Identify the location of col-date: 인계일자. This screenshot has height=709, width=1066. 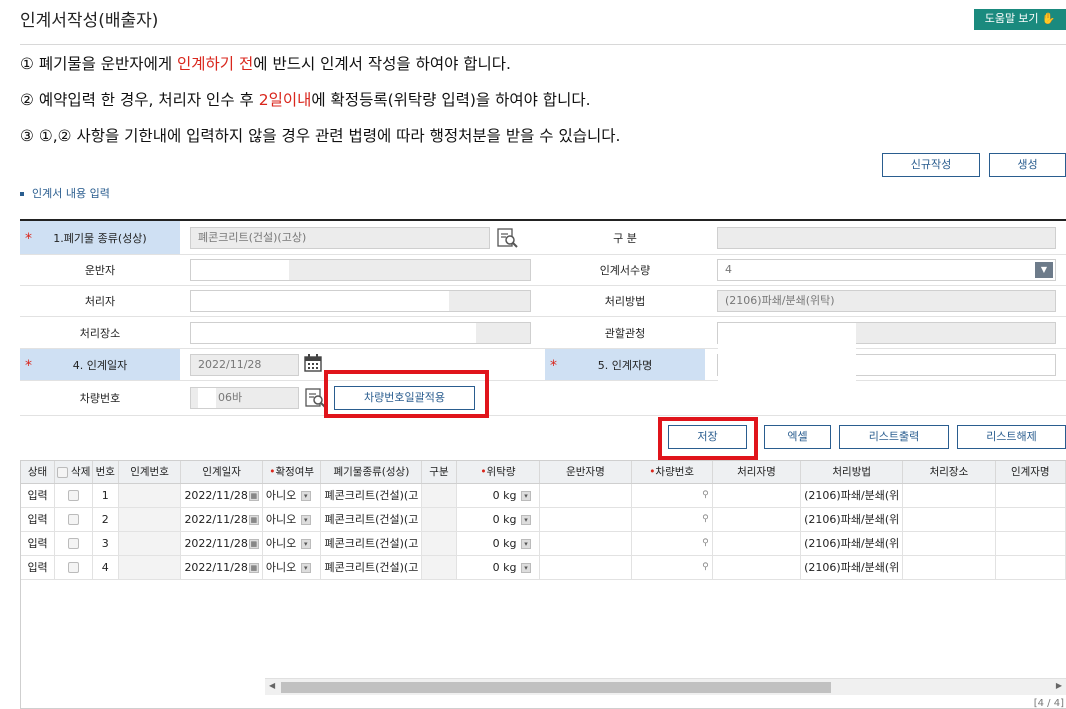
(221, 472).